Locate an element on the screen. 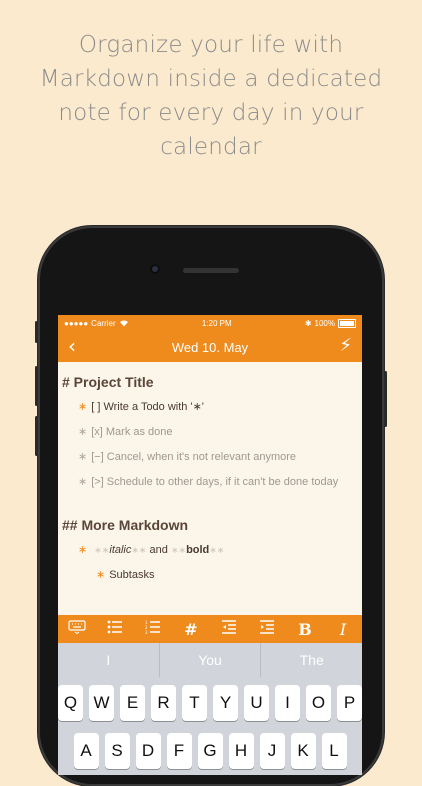 The image size is (422, 786). key-s: S is located at coordinates (117, 751).